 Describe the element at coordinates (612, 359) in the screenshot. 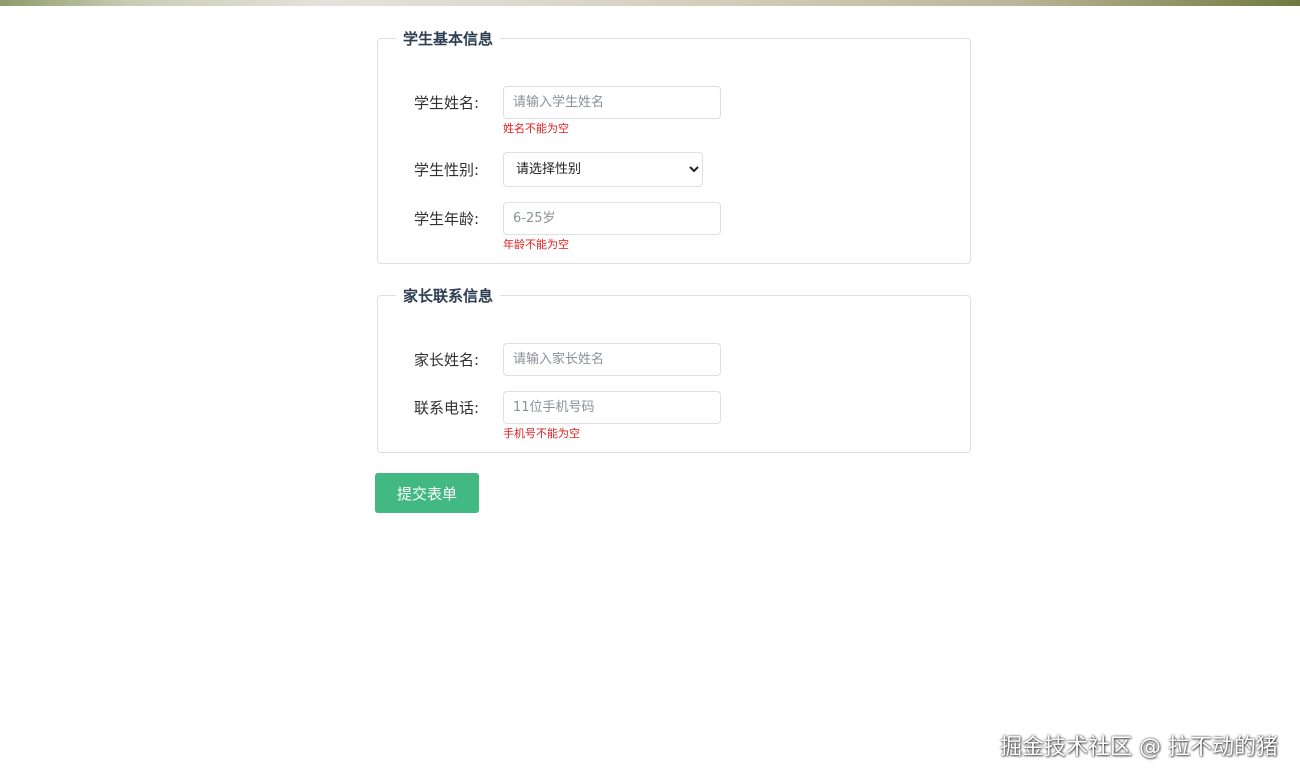

I see `parent-name-input` at that location.